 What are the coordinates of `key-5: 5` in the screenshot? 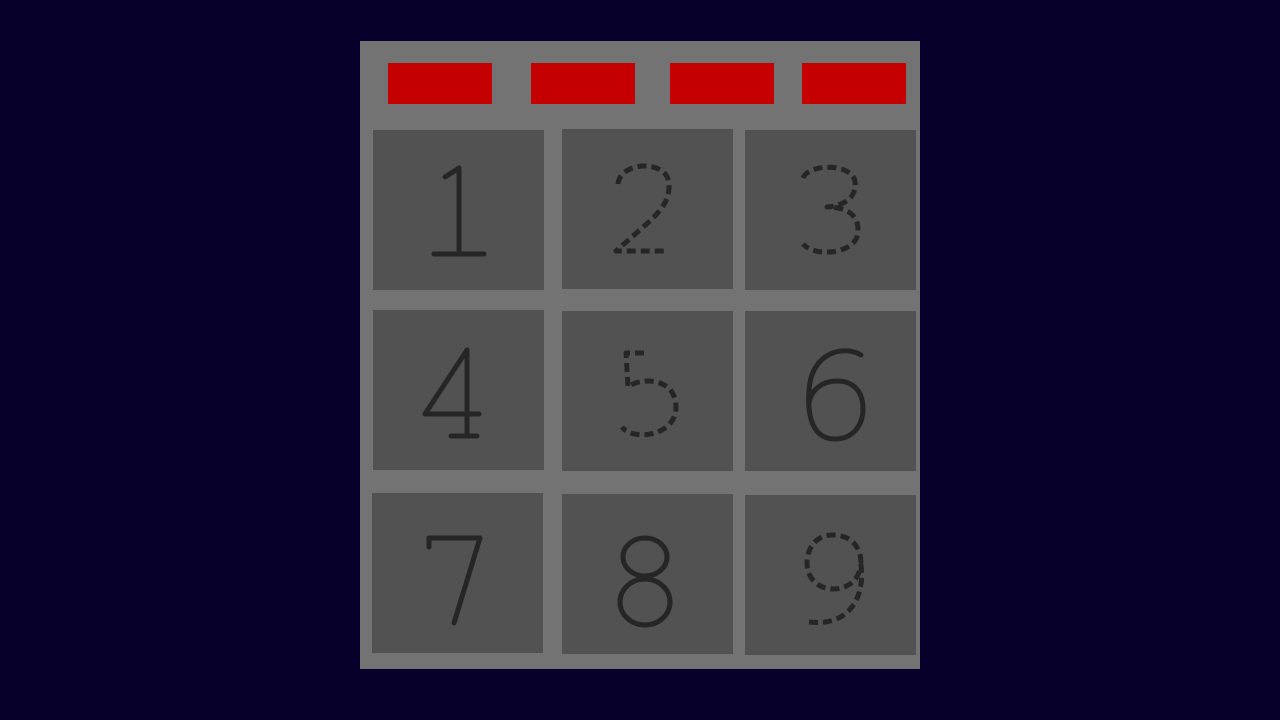 It's located at (647, 391).